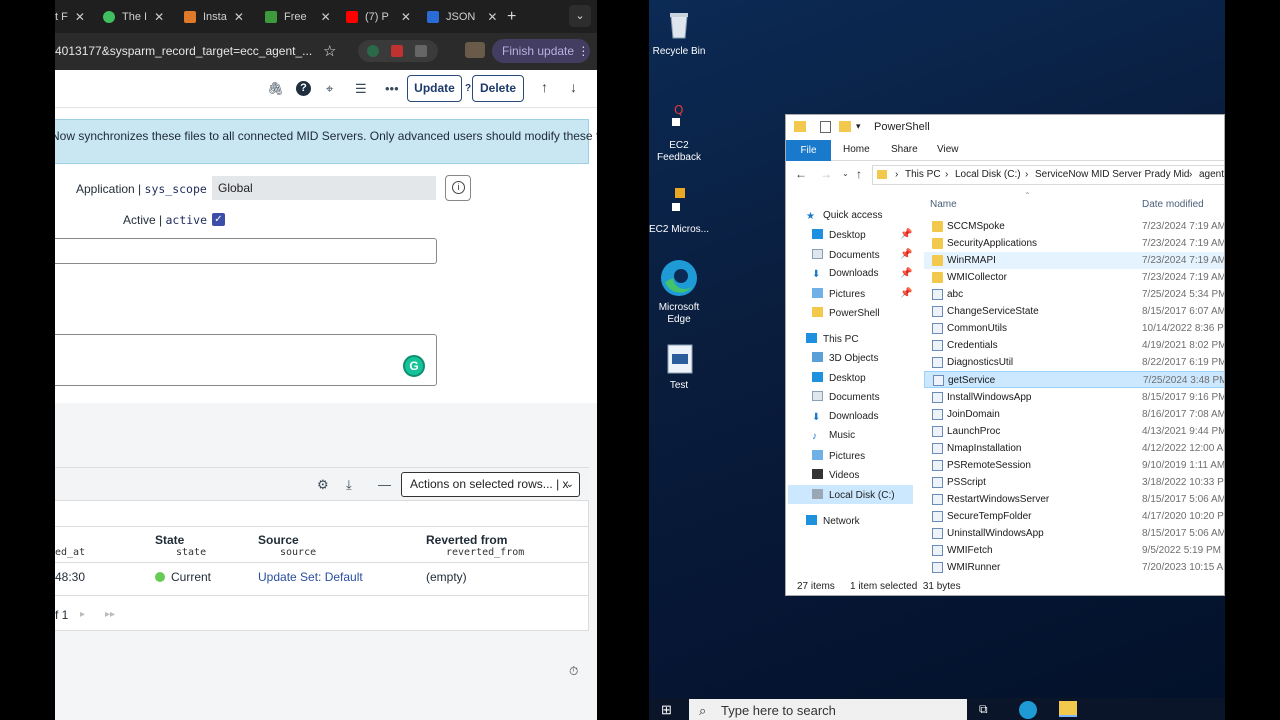 The image size is (1280, 720). What do you see at coordinates (1173, 204) in the screenshot?
I see `column-date-modified: Date modified` at bounding box center [1173, 204].